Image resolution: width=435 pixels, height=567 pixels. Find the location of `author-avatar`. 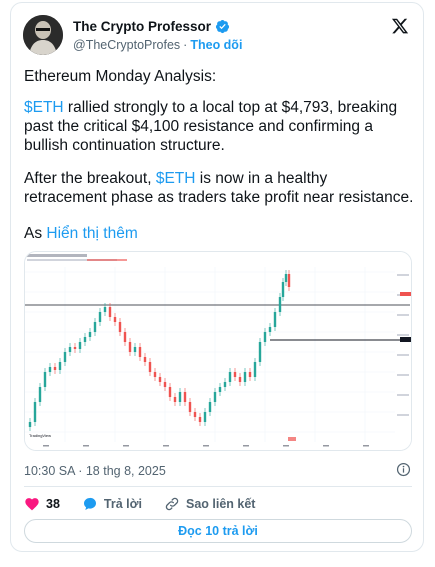

author-avatar is located at coordinates (43, 35).